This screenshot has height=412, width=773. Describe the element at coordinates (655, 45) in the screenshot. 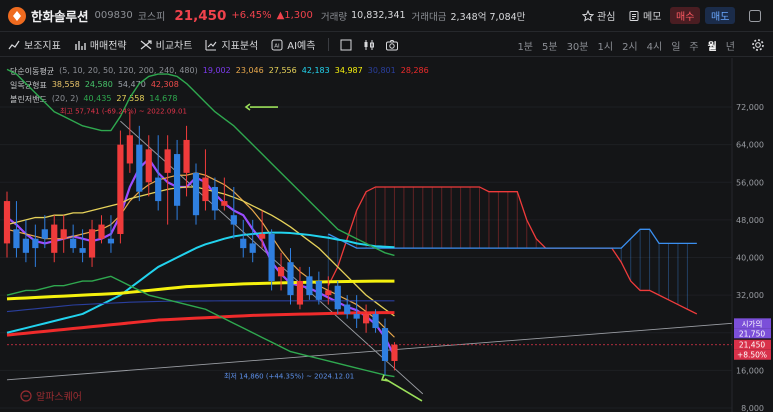

I see `period-6: 4시` at that location.